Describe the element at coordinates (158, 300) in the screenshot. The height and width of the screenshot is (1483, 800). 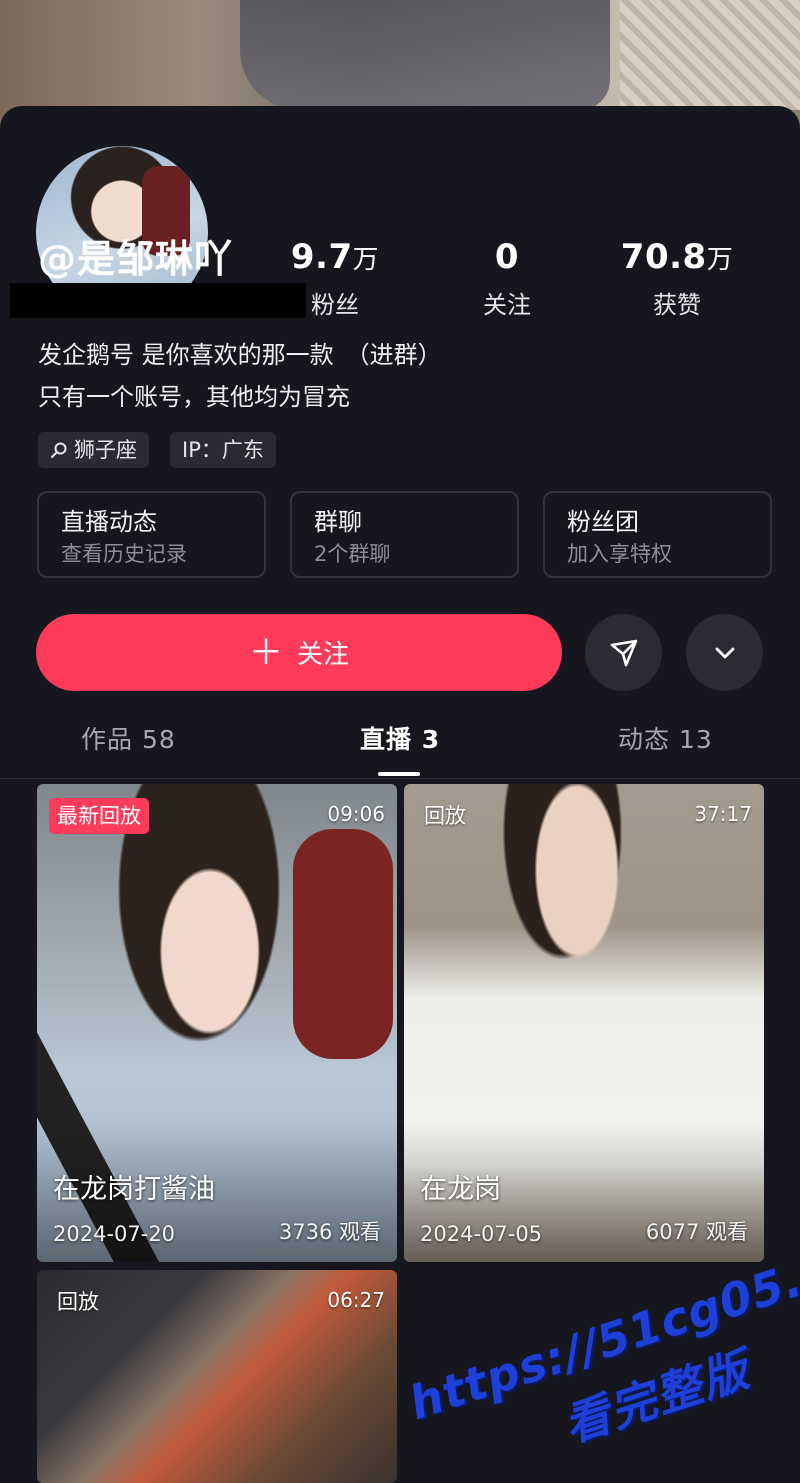
I see `redaction-bar` at that location.